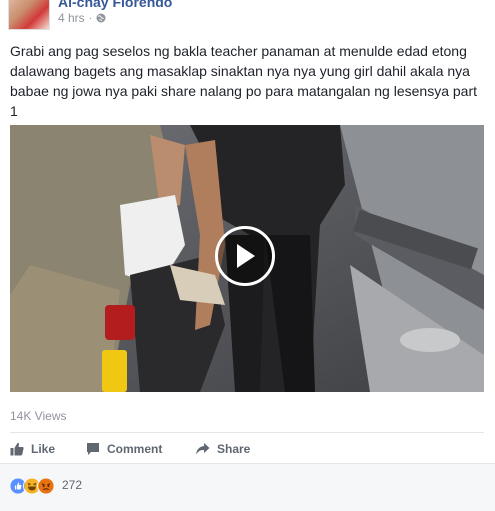 The image size is (495, 511). Describe the element at coordinates (247, 432) in the screenshot. I see `divider` at that location.